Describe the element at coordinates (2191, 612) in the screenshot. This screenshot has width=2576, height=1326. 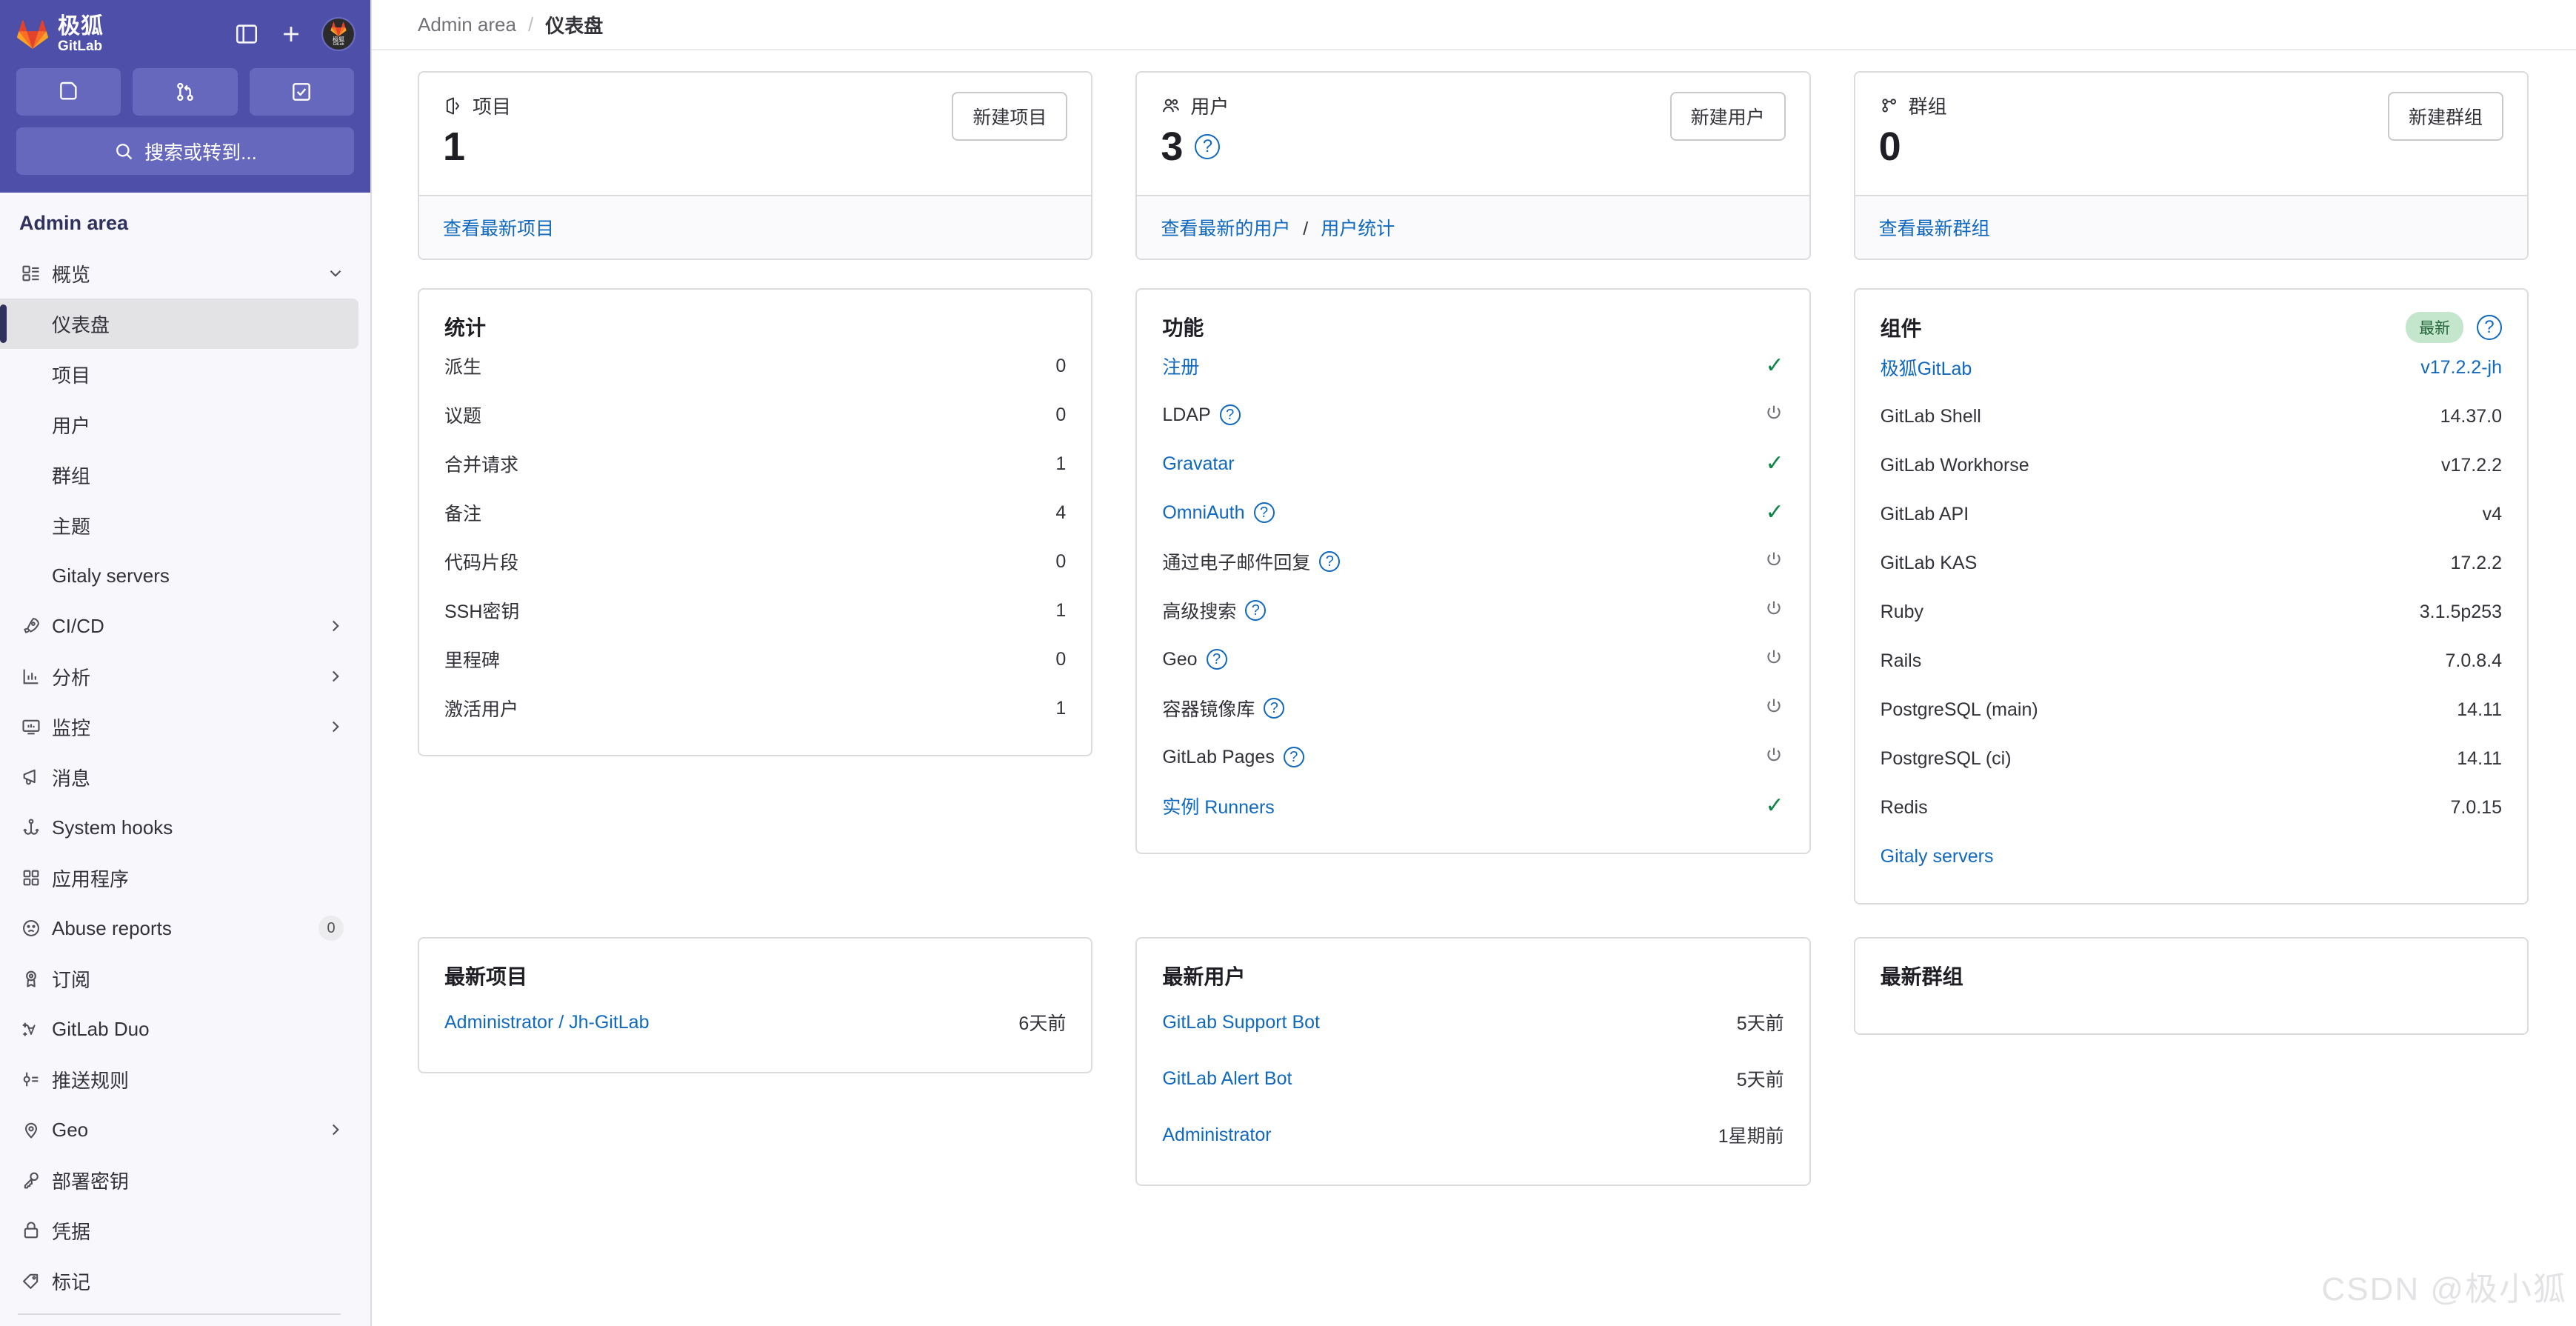
I see `component-row: Ruby 3.1.5p253` at that location.